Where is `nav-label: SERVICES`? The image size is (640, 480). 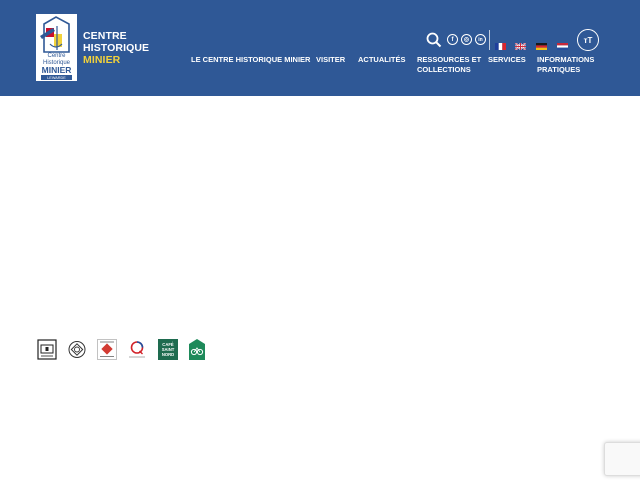
nav-label: SERVICES is located at coordinates (507, 59).